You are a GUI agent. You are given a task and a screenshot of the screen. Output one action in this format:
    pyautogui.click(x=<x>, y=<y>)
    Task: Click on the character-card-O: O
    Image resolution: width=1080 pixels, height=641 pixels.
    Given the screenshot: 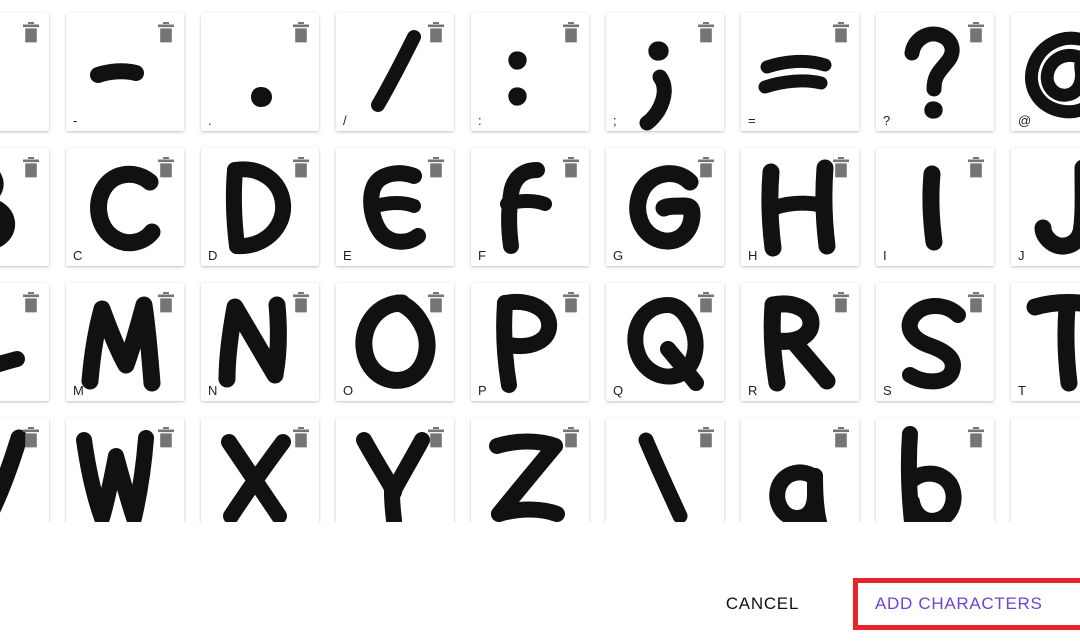 What is the action you would take?
    pyautogui.click(x=395, y=342)
    